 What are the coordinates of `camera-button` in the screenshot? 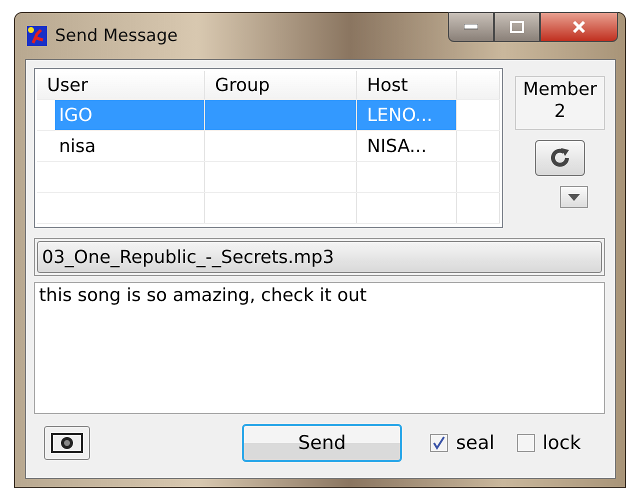 It's located at (67, 443).